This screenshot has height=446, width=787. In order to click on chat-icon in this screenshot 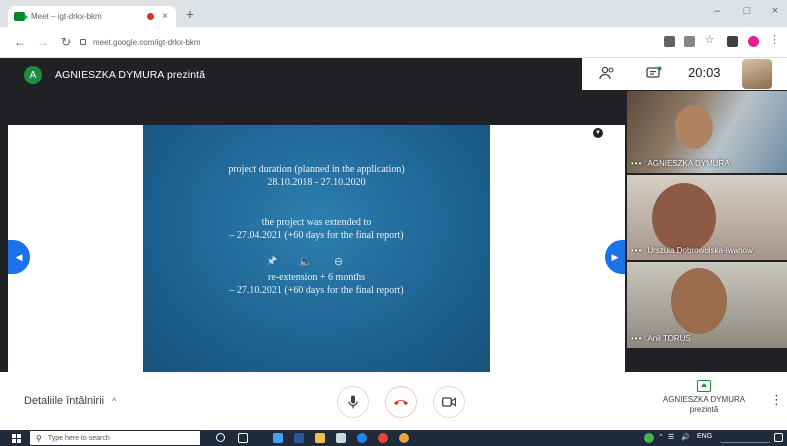, I will do `click(654, 73)`.